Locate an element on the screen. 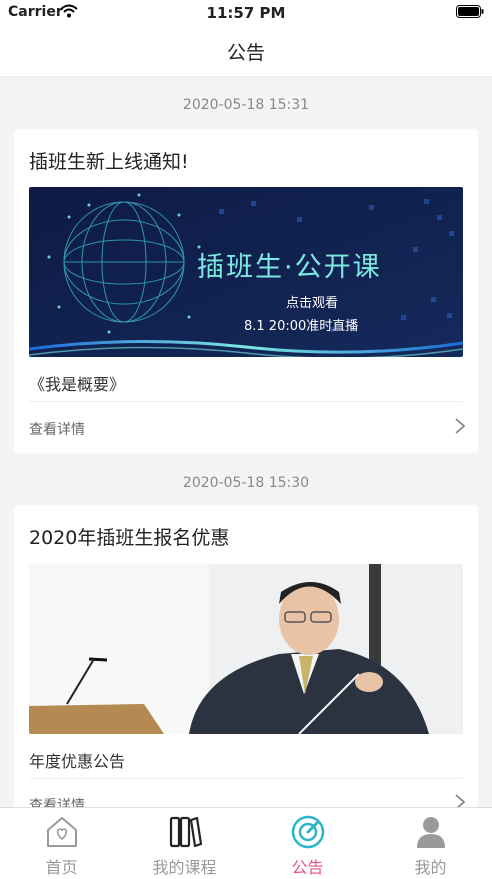  status-bar: Carrier 11:57 PM is located at coordinates (246, 13).